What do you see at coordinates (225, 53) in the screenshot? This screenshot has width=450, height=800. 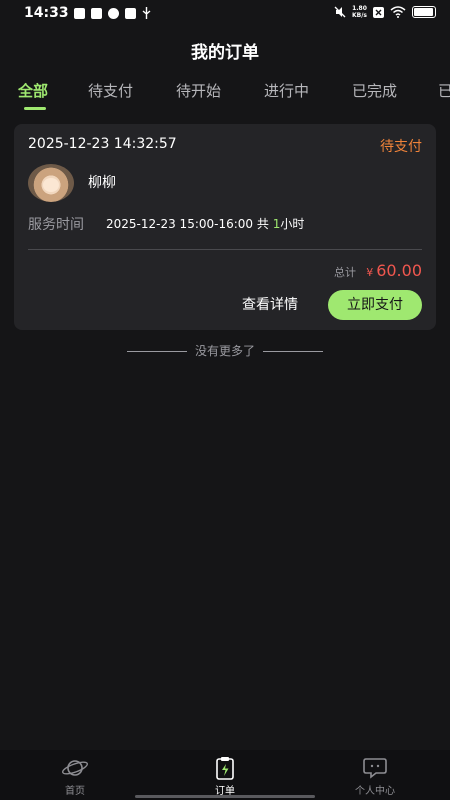 I see `page-title: 我的订单` at bounding box center [225, 53].